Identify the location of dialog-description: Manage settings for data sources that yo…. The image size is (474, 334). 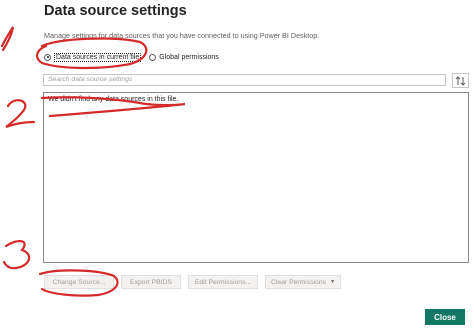
(182, 35).